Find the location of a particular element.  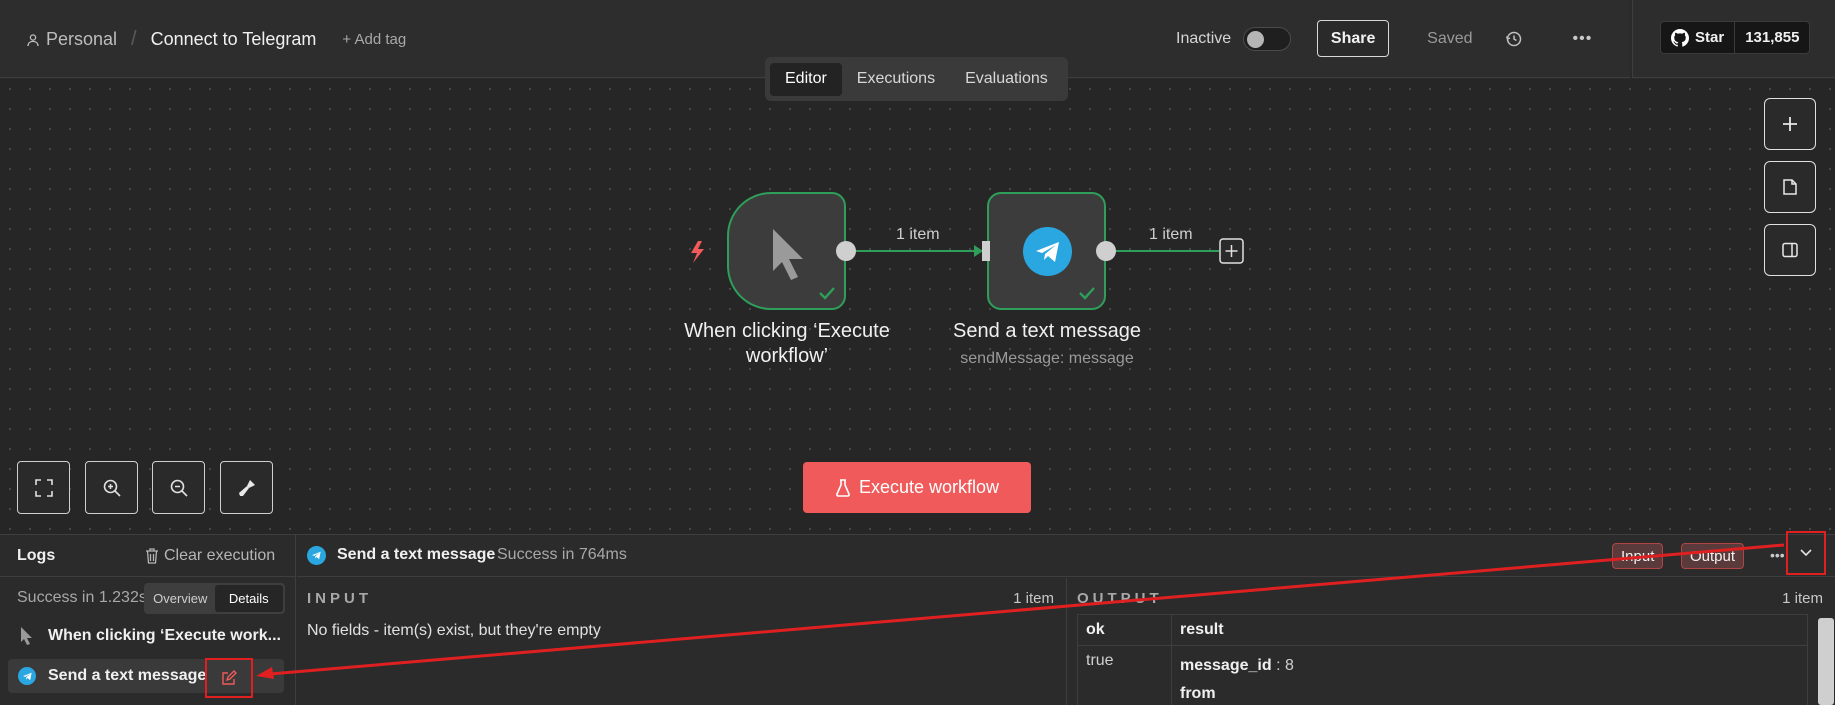

result-key: message_id is located at coordinates (1226, 665).